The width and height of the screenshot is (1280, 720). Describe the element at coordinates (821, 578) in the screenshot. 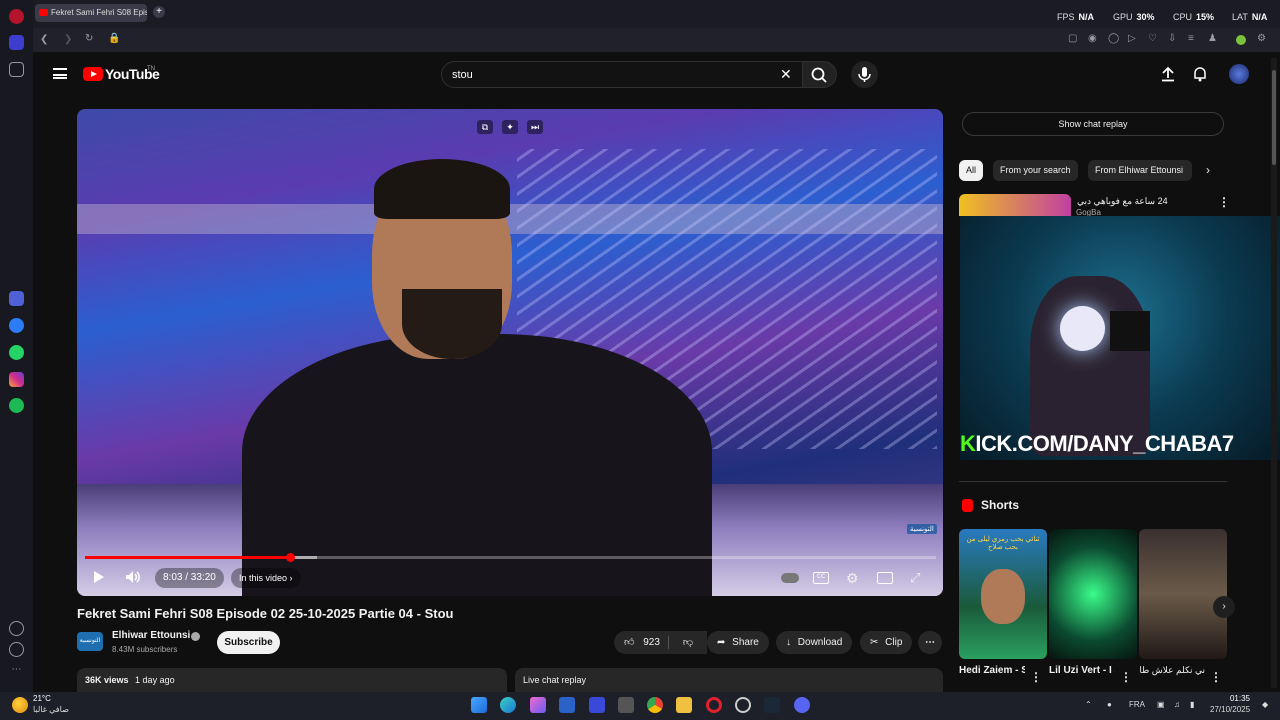

I see `captions-icon: CC` at that location.